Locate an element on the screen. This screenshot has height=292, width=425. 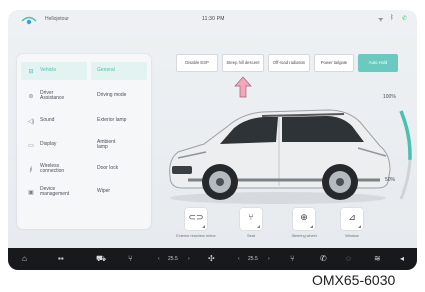
fan-icon: ✣ is located at coordinates (211, 258).